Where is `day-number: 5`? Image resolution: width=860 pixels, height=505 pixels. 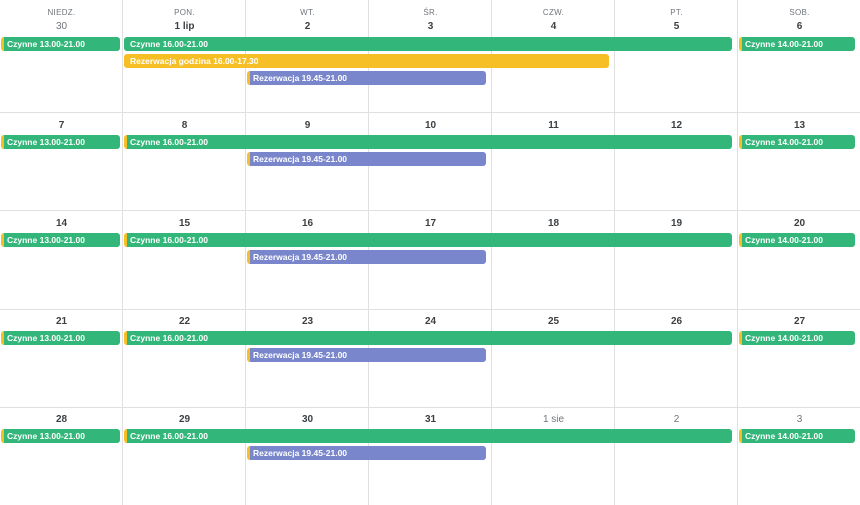
day-number: 5 is located at coordinates (676, 26).